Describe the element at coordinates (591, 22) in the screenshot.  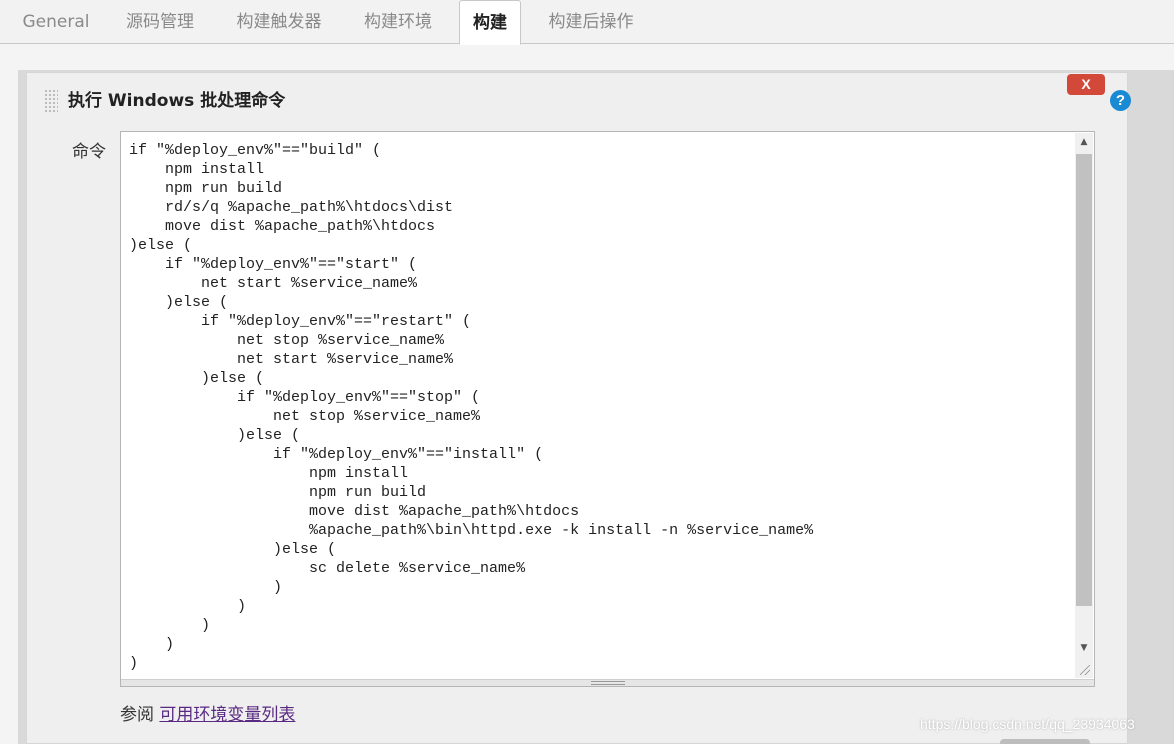
I see `tab-post-build-actions: 构建后操作` at that location.